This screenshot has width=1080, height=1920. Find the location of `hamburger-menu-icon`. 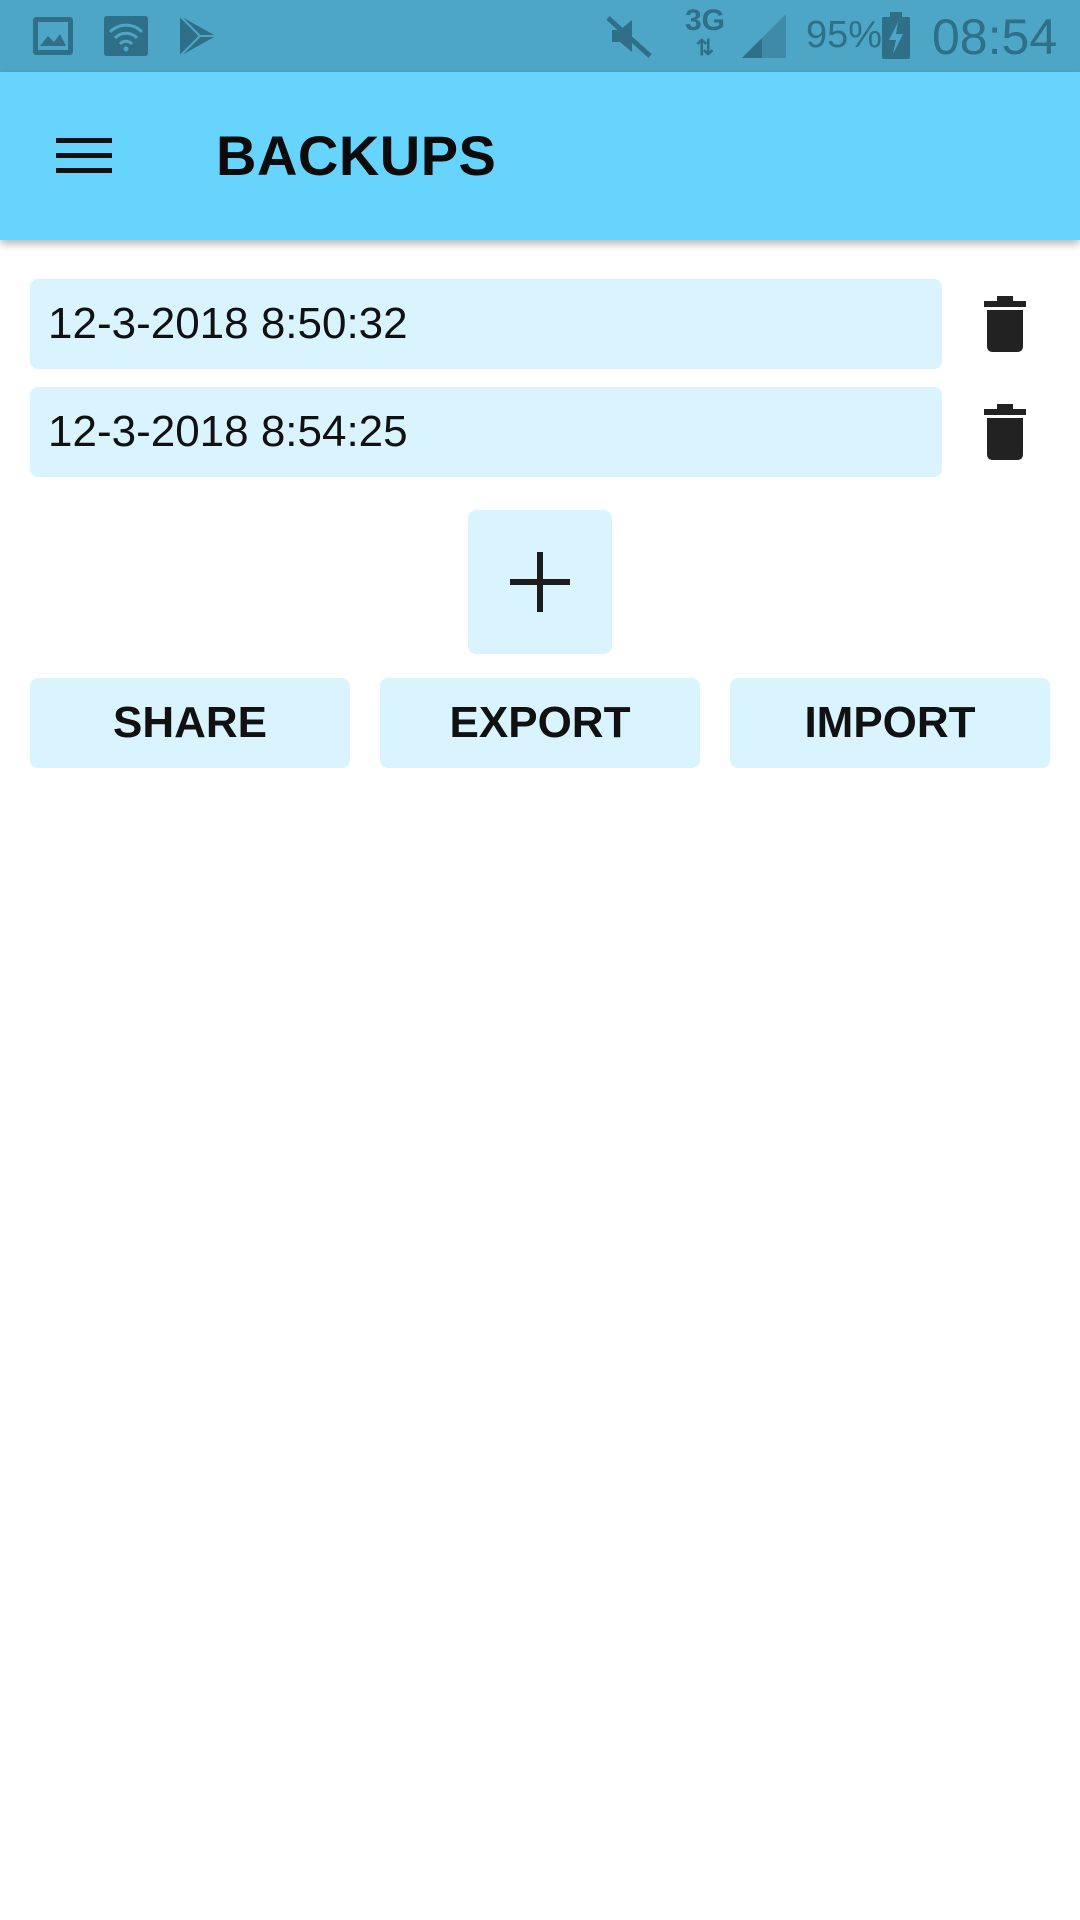

hamburger-menu-icon is located at coordinates (84, 155).